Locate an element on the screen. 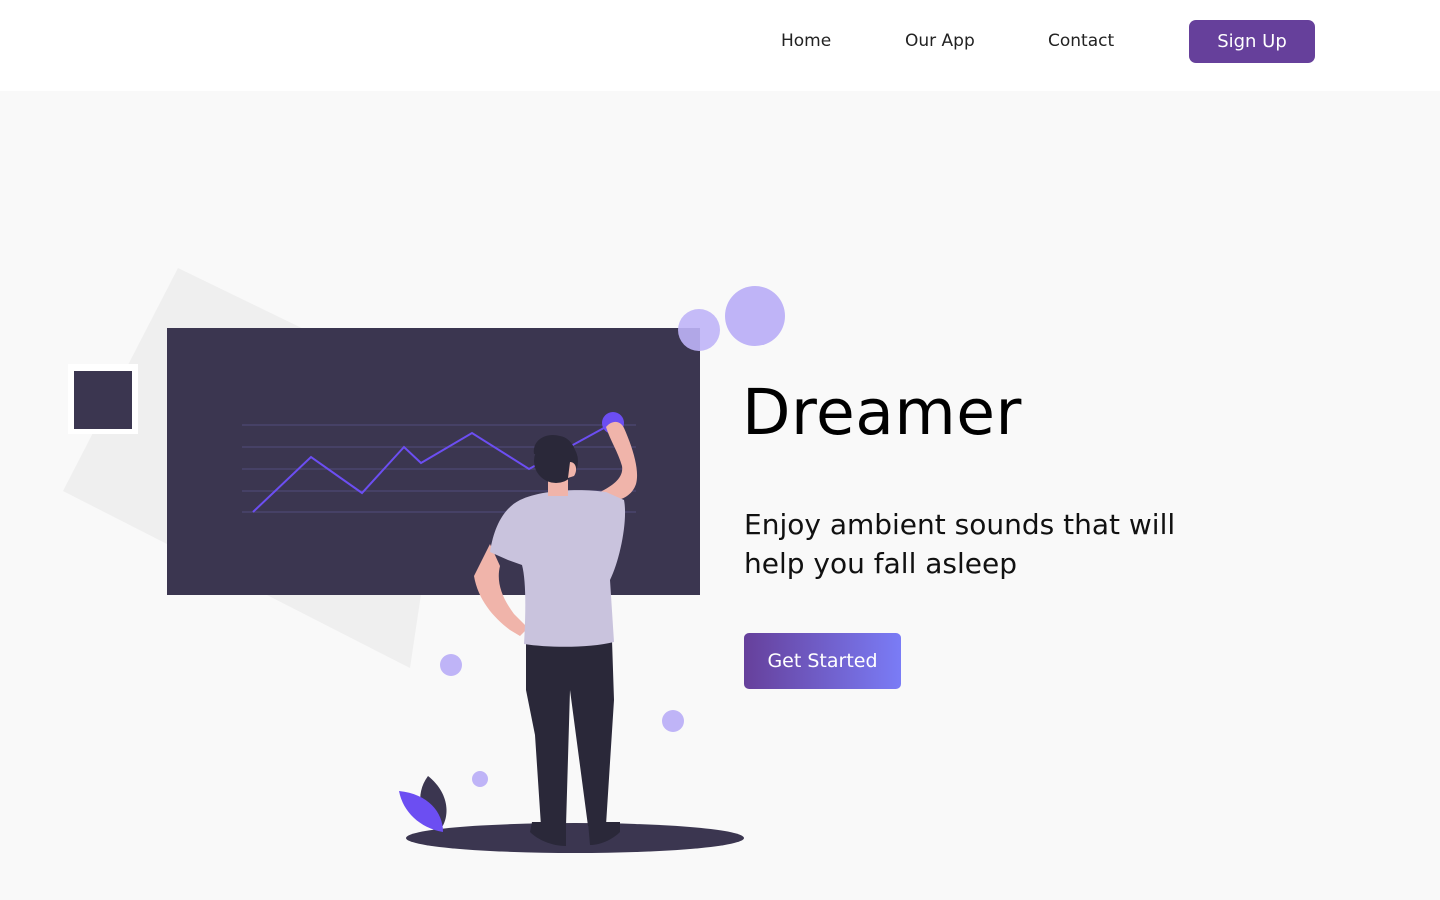 The image size is (1440, 900). ground-shadow is located at coordinates (575, 838).